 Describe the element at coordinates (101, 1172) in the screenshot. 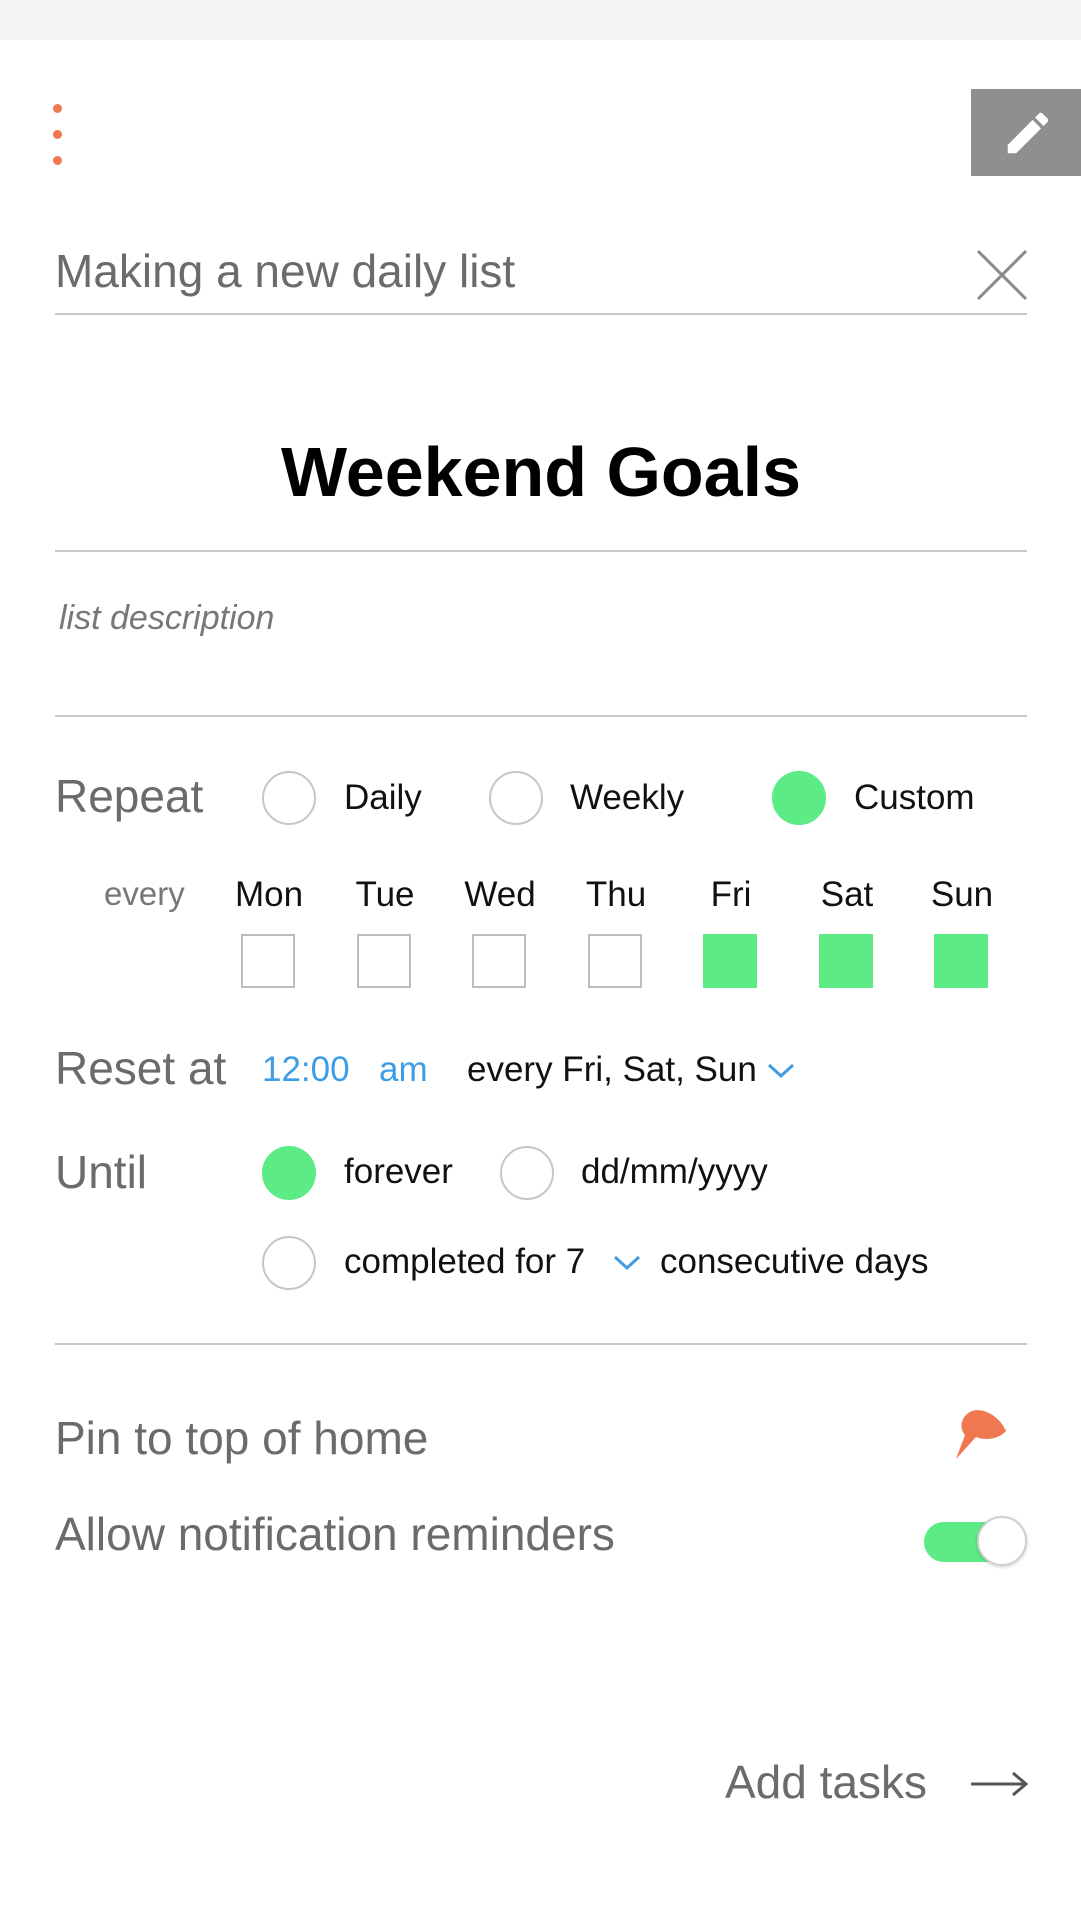

I see `until-label: Until` at that location.